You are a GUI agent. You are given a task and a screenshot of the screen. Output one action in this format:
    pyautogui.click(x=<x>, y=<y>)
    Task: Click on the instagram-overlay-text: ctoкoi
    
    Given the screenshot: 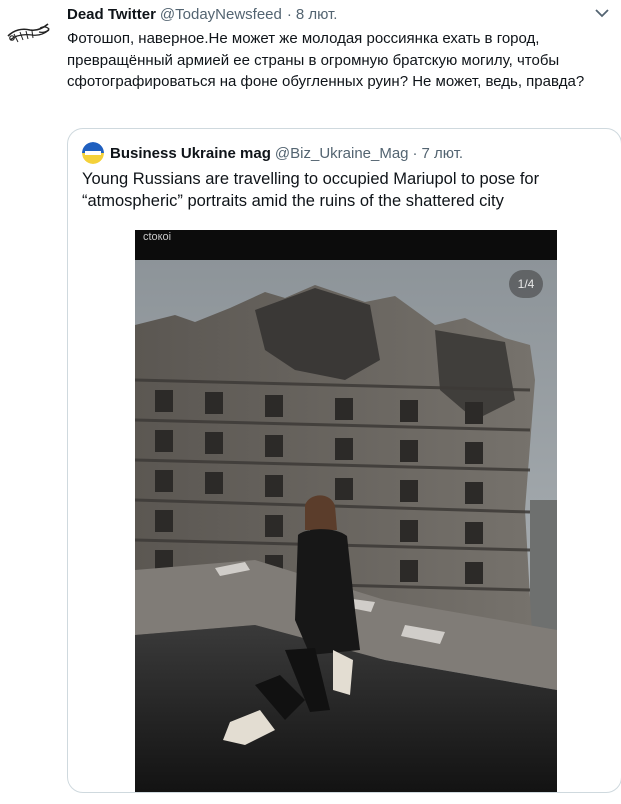 What is the action you would take?
    pyautogui.click(x=157, y=237)
    